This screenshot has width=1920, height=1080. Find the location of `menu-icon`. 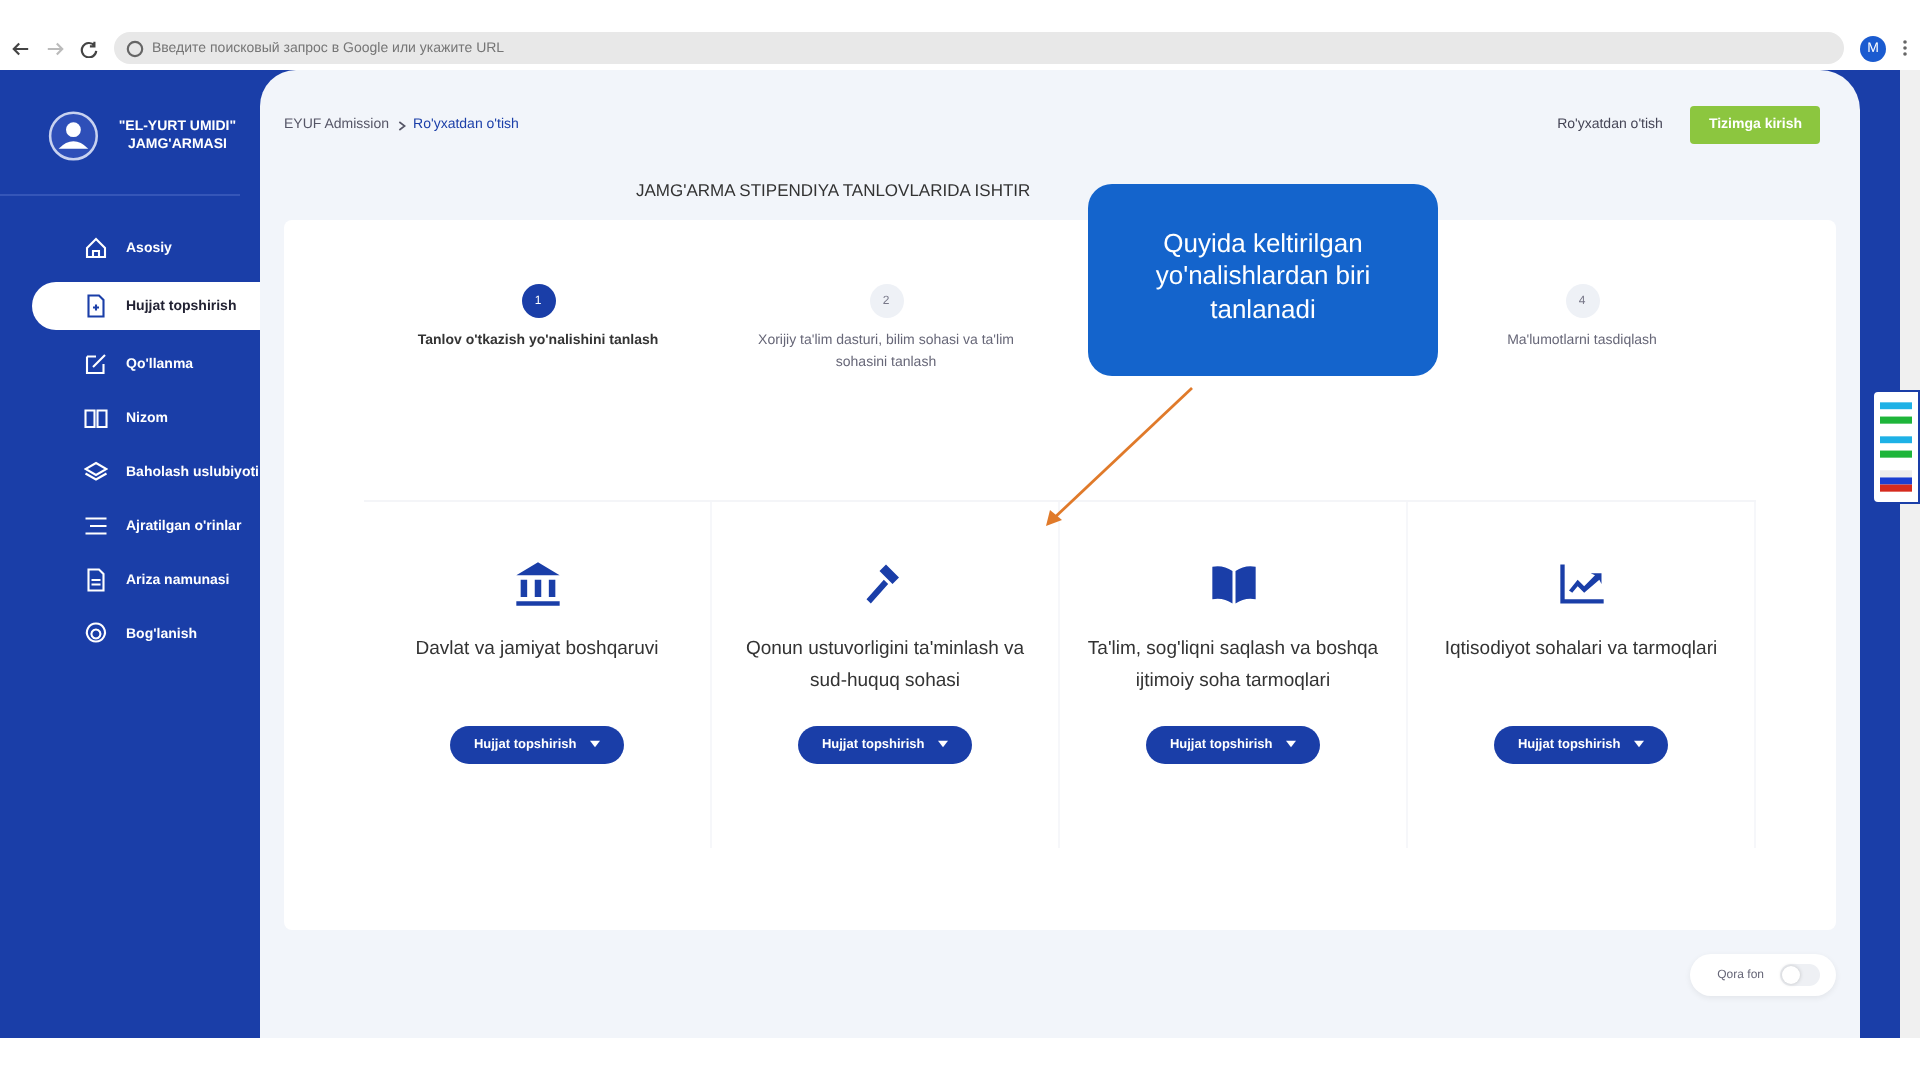

menu-icon is located at coordinates (1905, 48).